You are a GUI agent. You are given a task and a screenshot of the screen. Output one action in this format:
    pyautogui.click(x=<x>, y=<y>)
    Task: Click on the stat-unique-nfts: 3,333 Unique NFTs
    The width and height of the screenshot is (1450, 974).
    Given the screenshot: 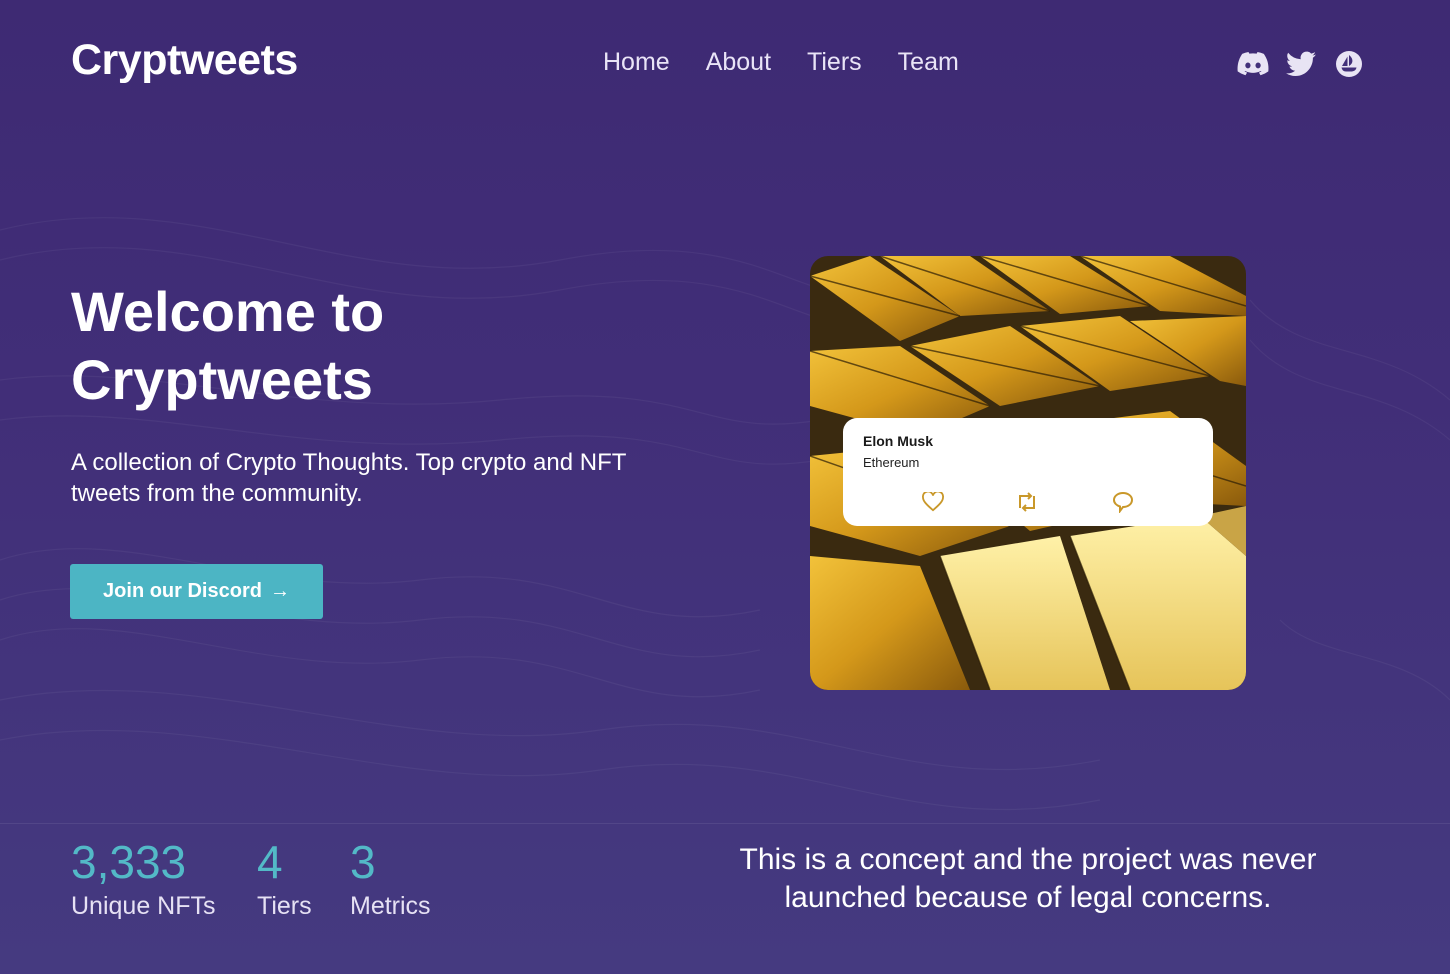 What is the action you would take?
    pyautogui.click(x=143, y=879)
    